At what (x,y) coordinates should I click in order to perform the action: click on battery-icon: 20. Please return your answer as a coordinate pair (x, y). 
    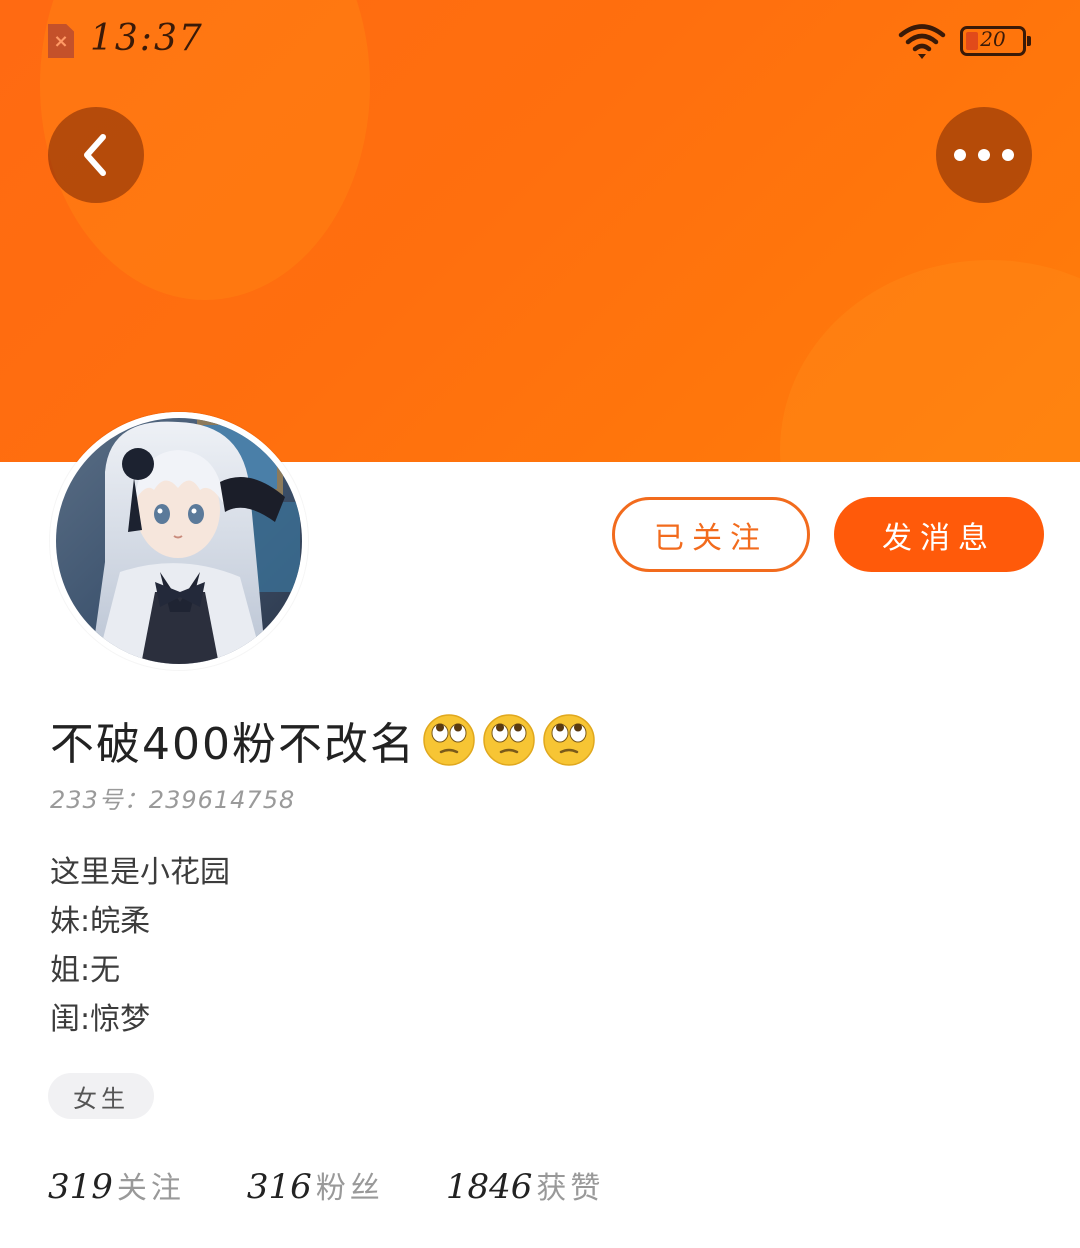
    Looking at the image, I should click on (995, 41).